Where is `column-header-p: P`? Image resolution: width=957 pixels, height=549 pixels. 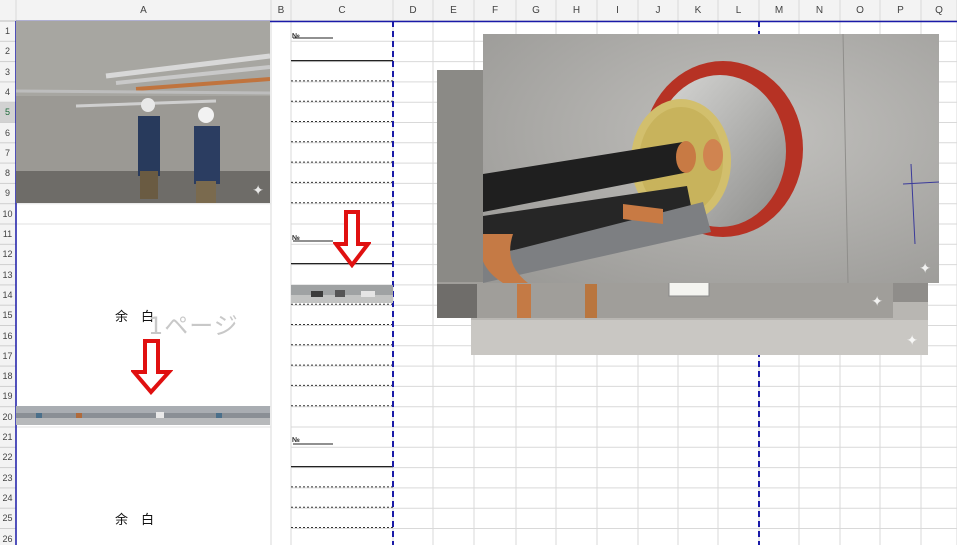 column-header-p: P is located at coordinates (900, 10).